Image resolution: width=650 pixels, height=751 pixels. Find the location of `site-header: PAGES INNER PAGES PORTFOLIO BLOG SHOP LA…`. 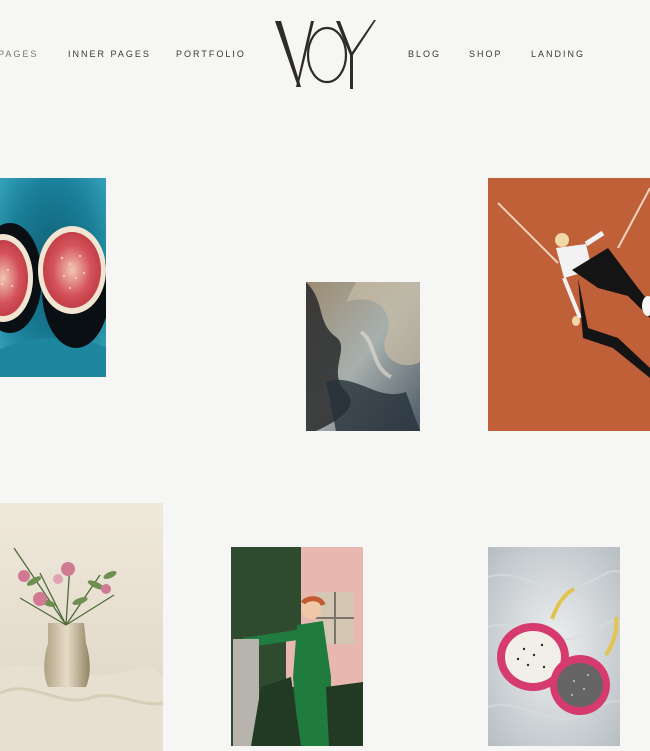

site-header: PAGES INNER PAGES PORTFOLIO BLOG SHOP LA… is located at coordinates (325, 55).